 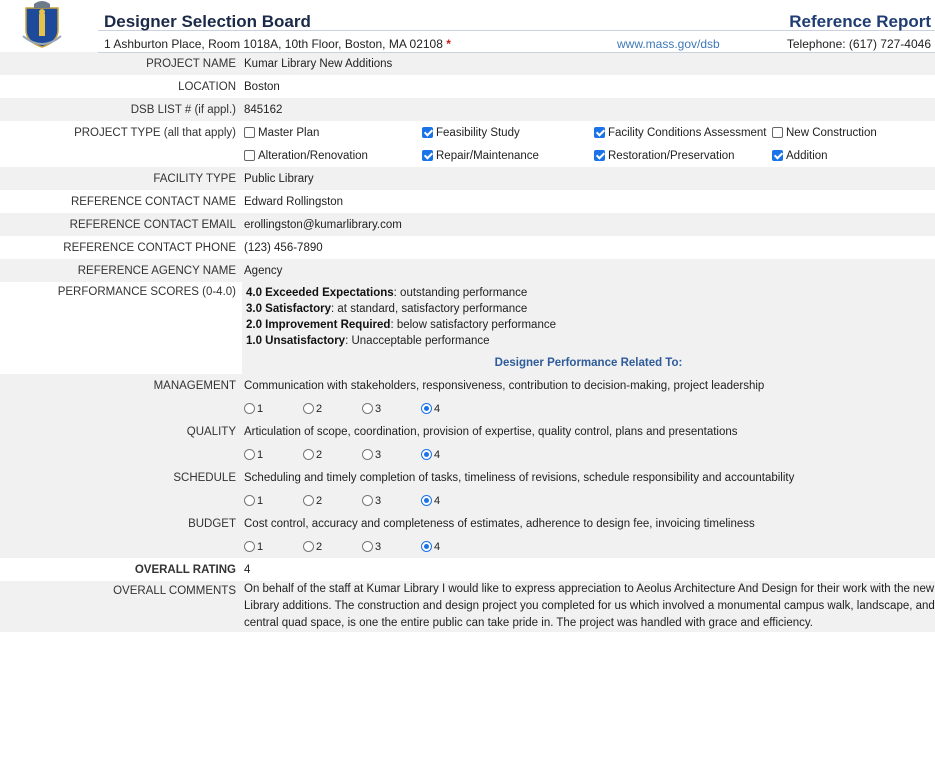 What do you see at coordinates (467, 270) in the screenshot?
I see `row-agency-name: REFERENCE AGENCY NAME Agency` at bounding box center [467, 270].